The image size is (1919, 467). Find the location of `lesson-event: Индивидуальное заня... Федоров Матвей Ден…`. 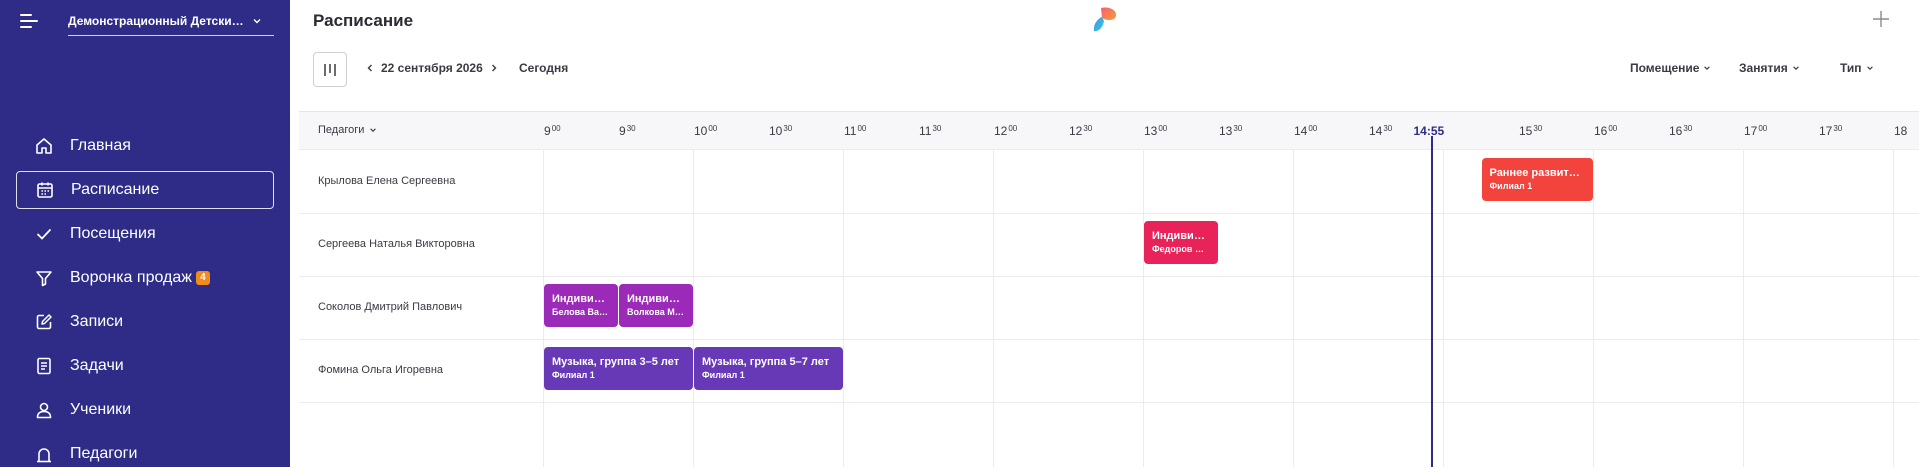

lesson-event: Индивидуальное заня... Федоров Матвей Ден… is located at coordinates (1181, 242).